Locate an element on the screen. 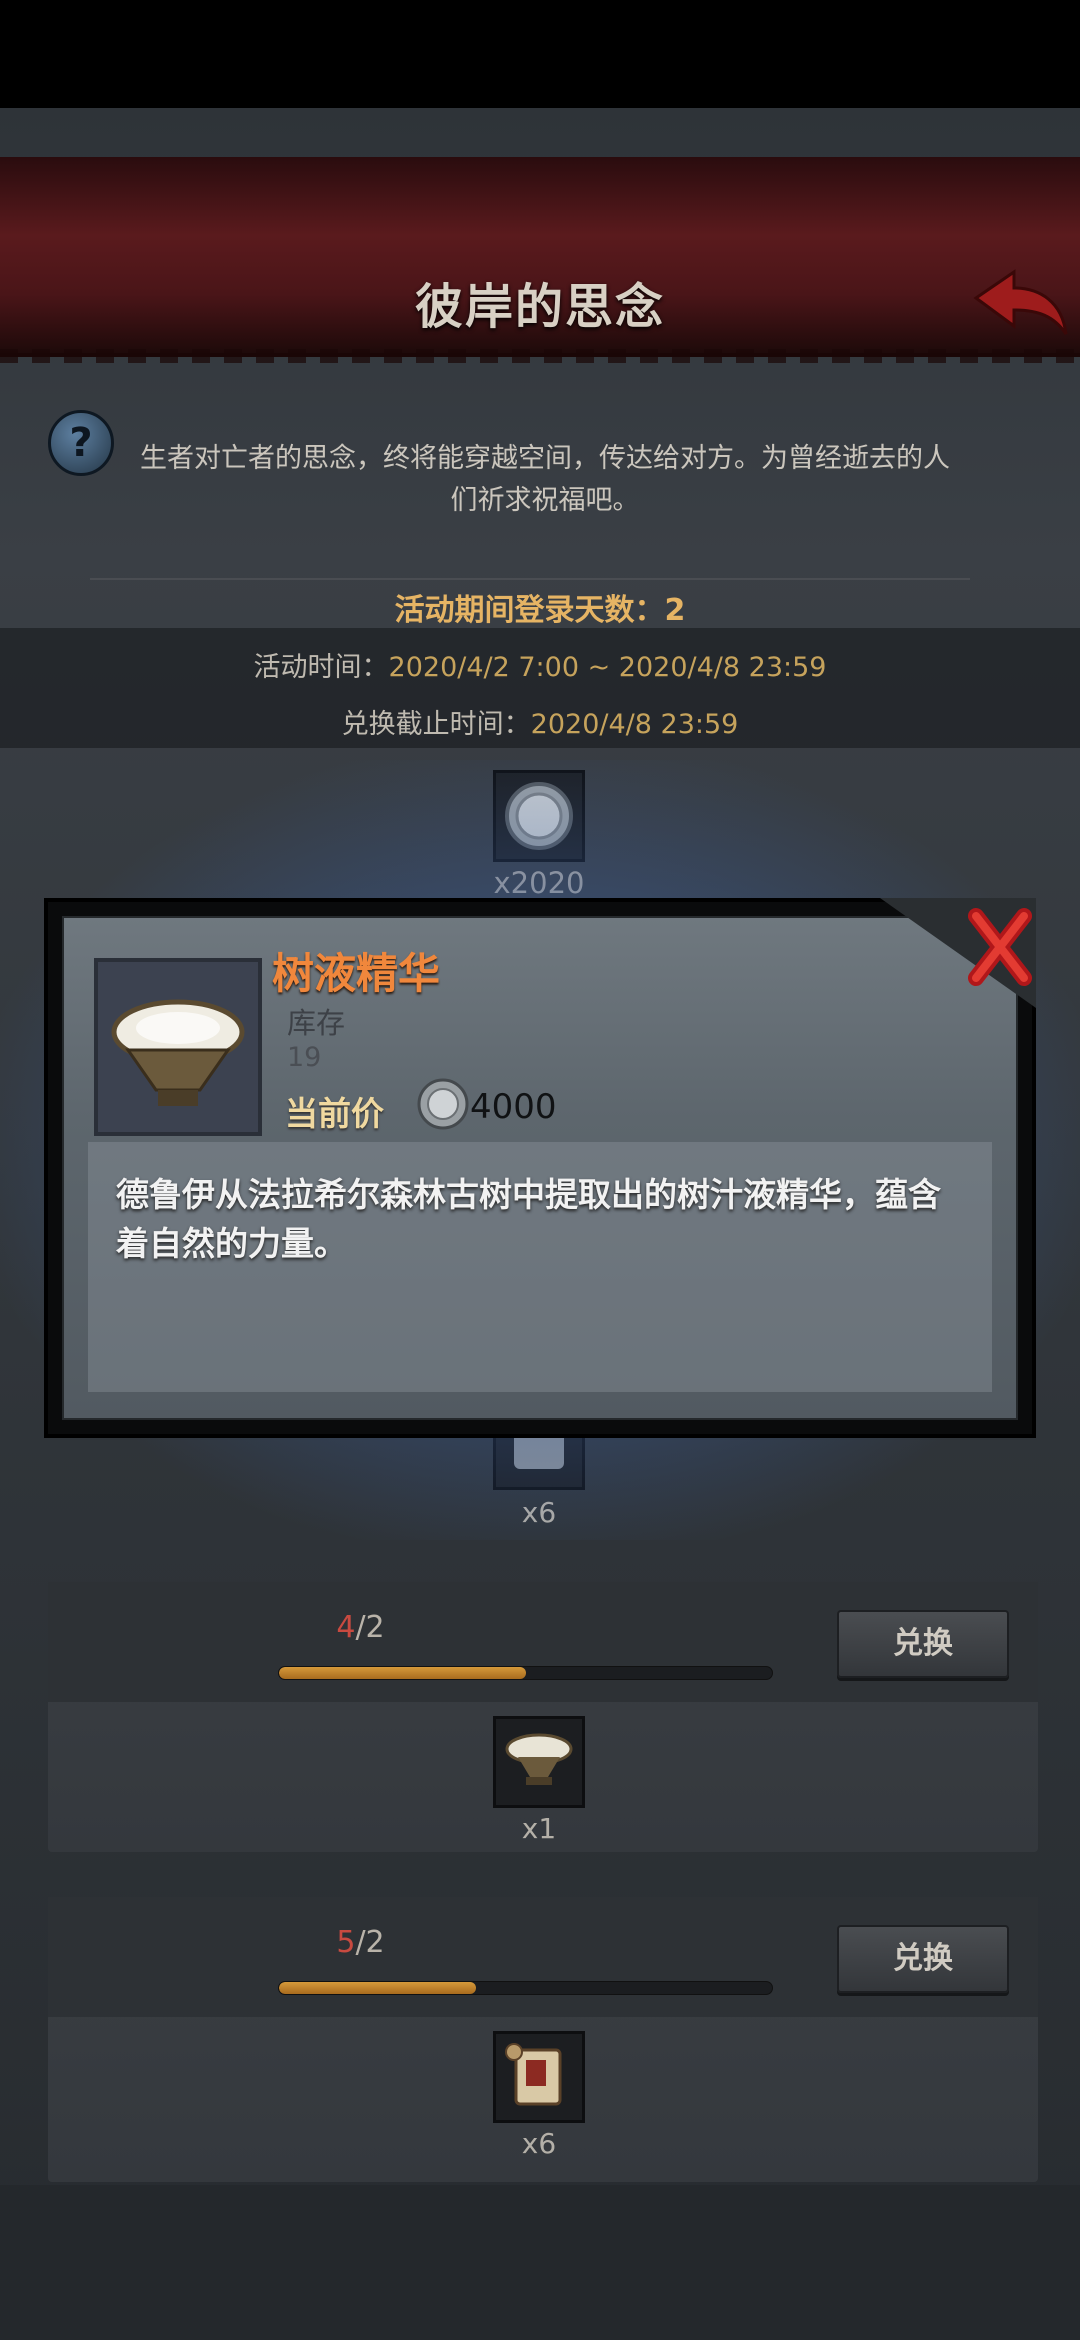 Image resolution: width=1080 pixels, height=2340 pixels. divider is located at coordinates (530, 579).